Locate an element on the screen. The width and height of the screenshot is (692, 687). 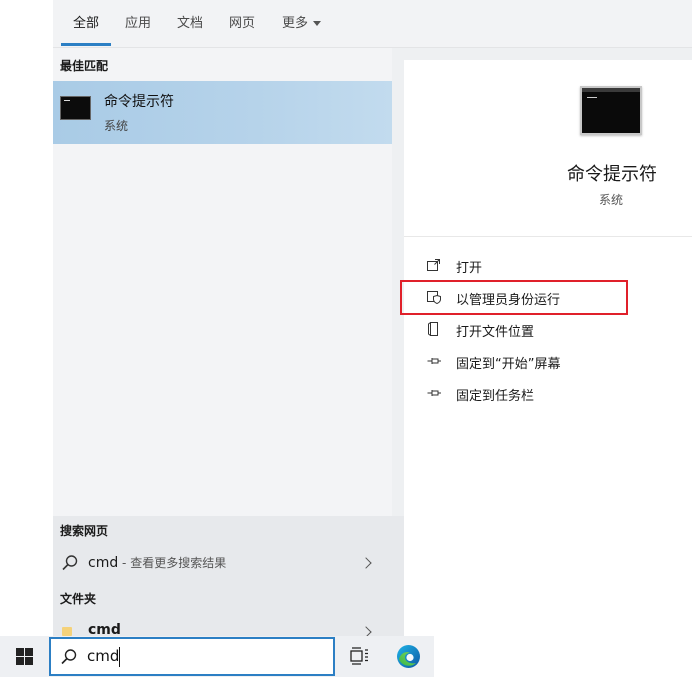
tab-all: 全部 is located at coordinates (86, 21).